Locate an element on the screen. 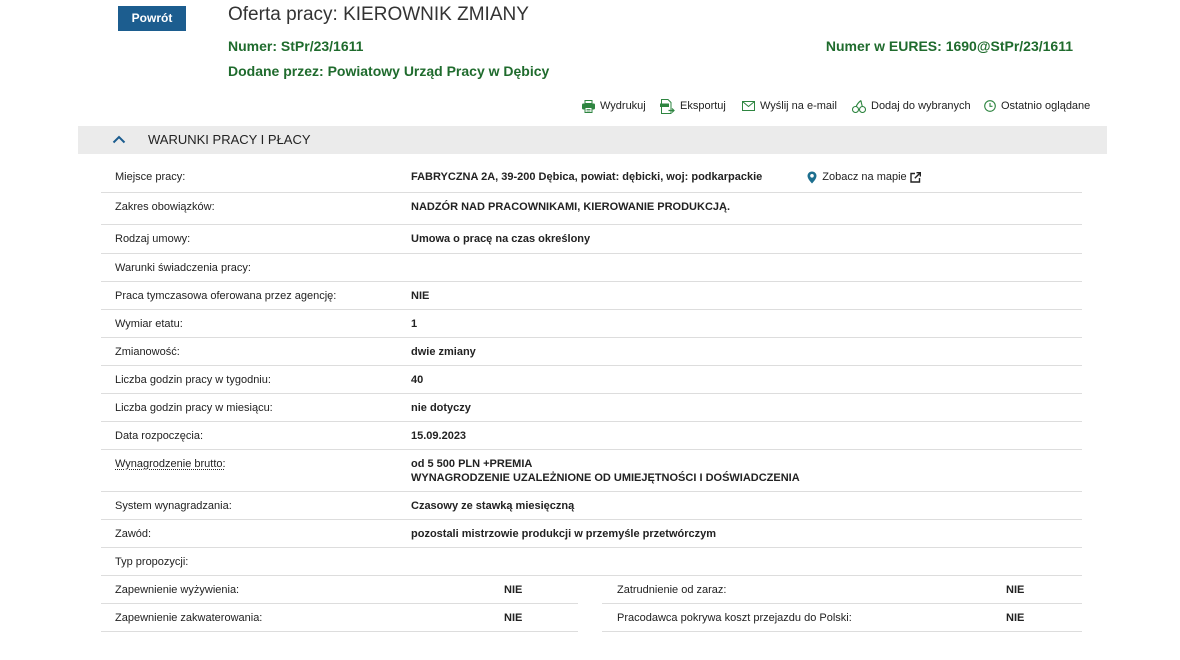  added-by-value: Powiatowy Urząd Pracy w Dębicy is located at coordinates (438, 71).